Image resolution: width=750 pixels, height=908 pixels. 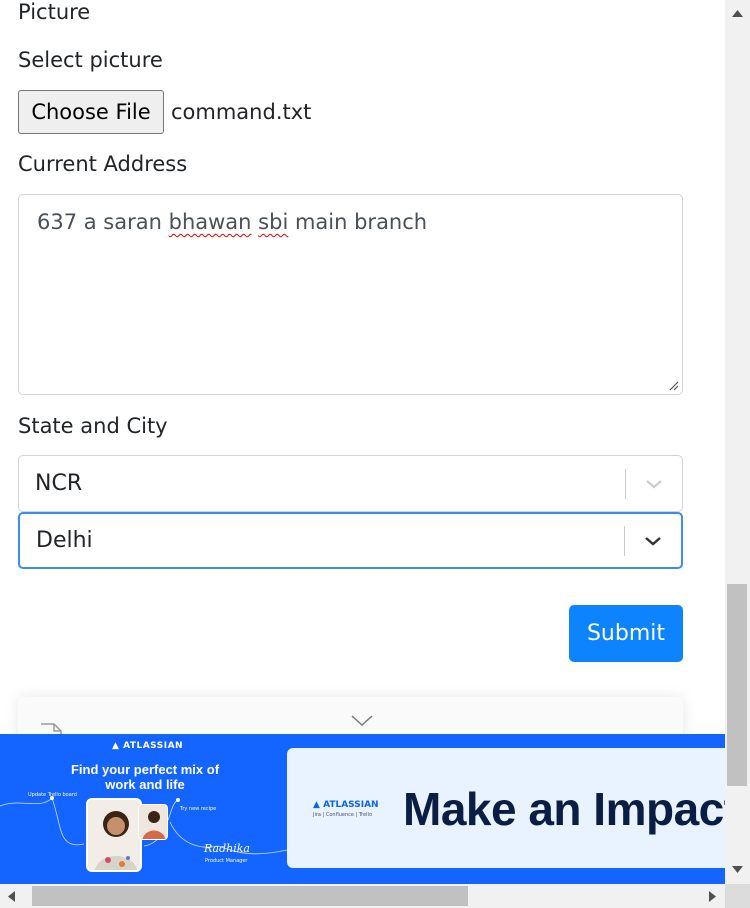 I want to click on city-select-value: Delhi, so click(x=64, y=540).